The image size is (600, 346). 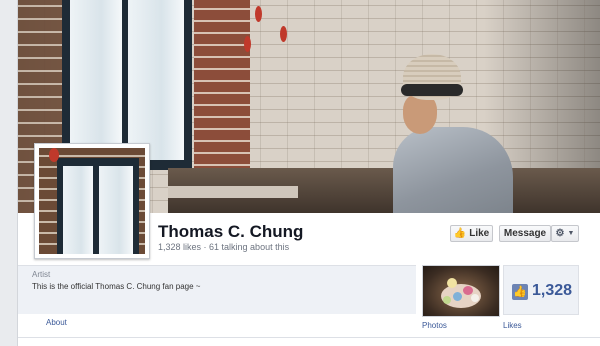 I want to click on message-button-label: Message, so click(x=525, y=233).